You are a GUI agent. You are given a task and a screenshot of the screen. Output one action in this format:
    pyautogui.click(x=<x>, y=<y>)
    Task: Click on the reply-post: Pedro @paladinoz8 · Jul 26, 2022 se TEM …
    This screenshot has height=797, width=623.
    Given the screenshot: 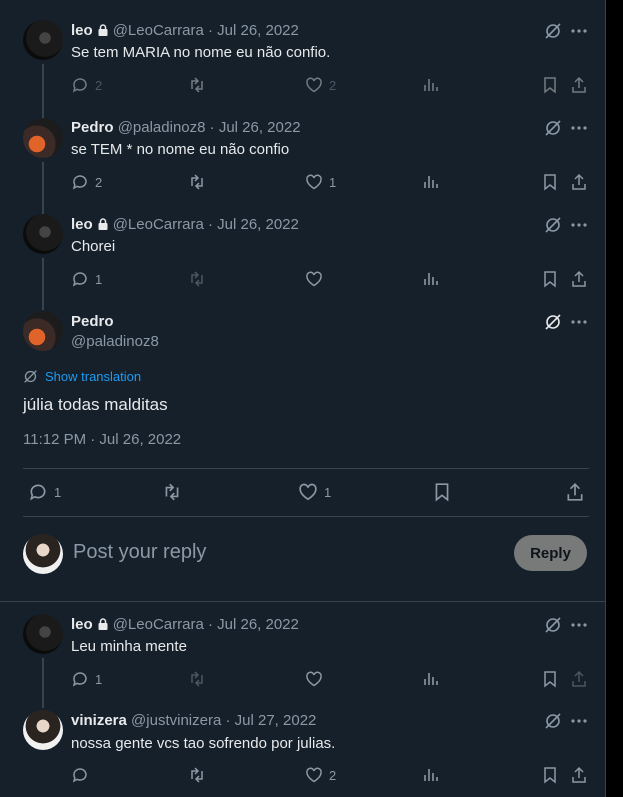 What is the action you would take?
    pyautogui.click(x=302, y=166)
    